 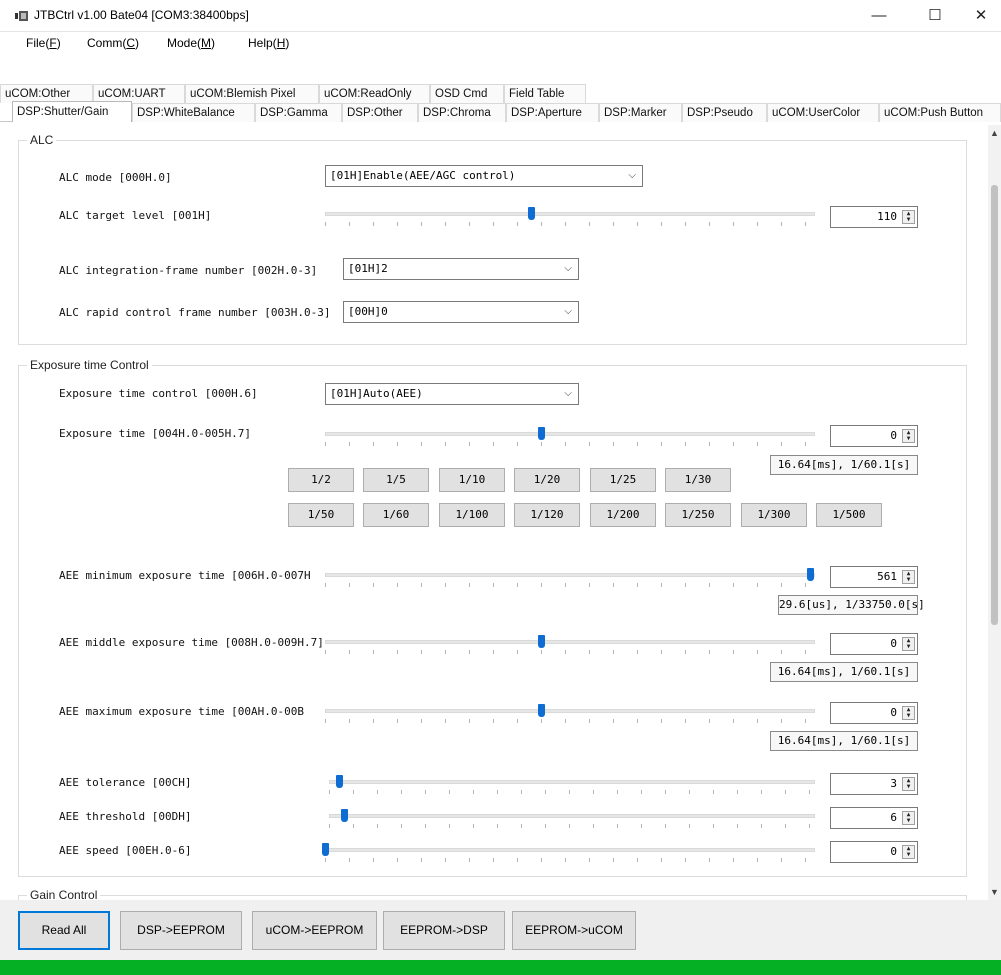 I want to click on close-button: ✕, so click(x=979, y=16).